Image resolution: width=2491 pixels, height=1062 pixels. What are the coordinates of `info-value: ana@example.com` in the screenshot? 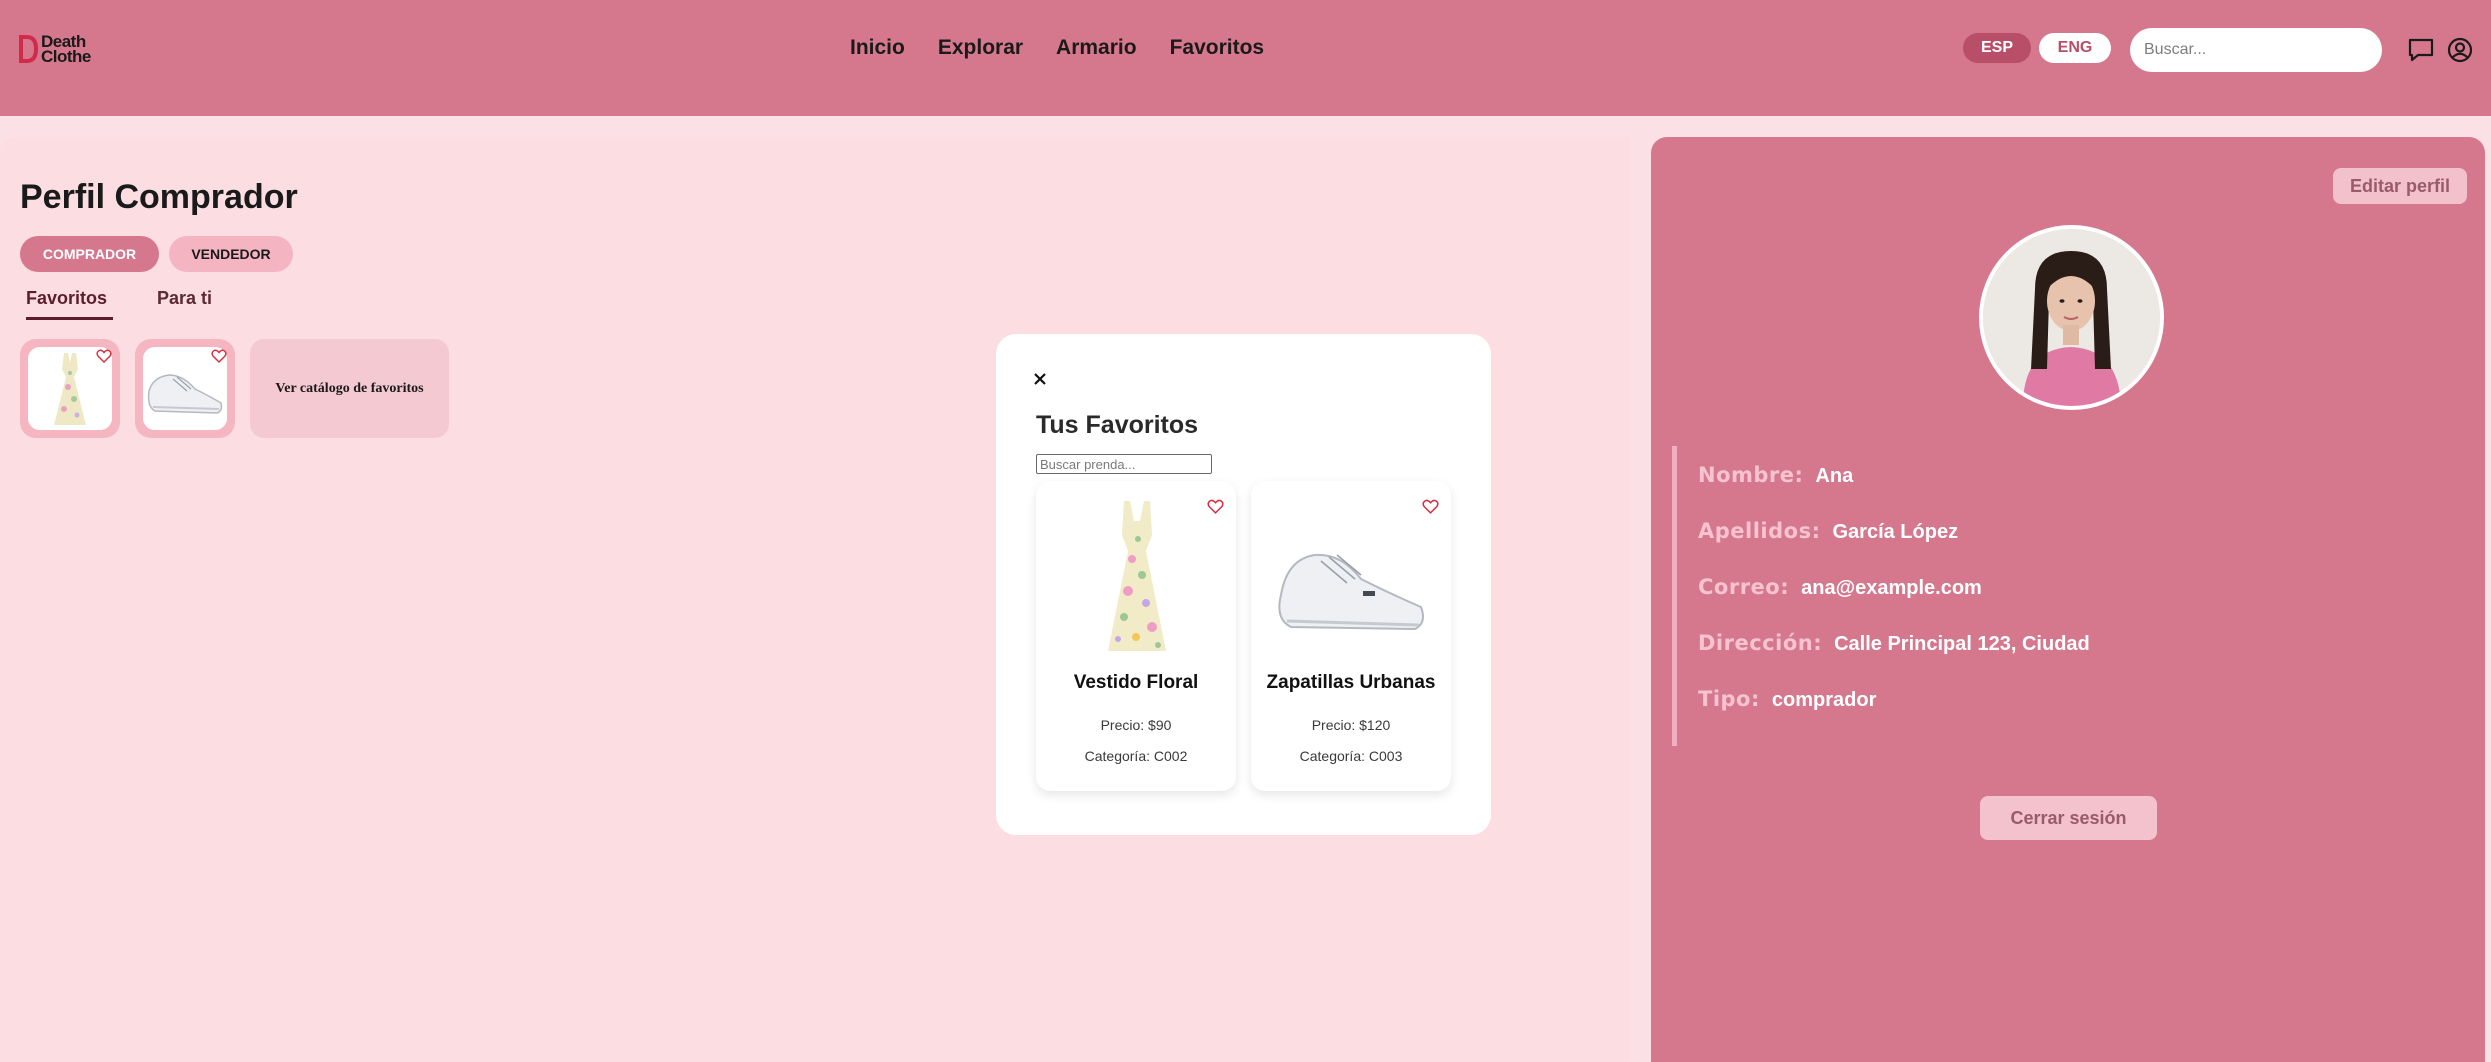 It's located at (1891, 588).